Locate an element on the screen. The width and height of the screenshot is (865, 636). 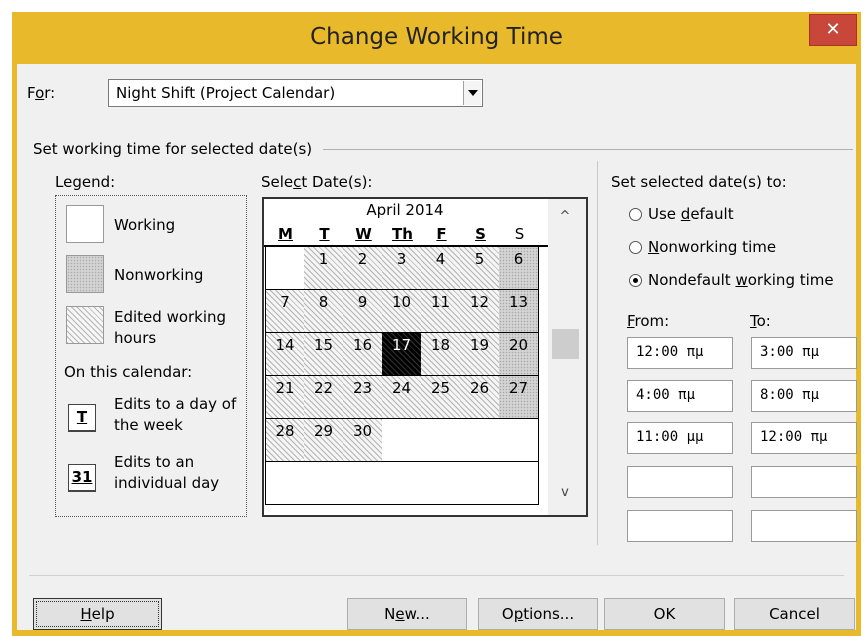
edited-swatch is located at coordinates (85, 325).